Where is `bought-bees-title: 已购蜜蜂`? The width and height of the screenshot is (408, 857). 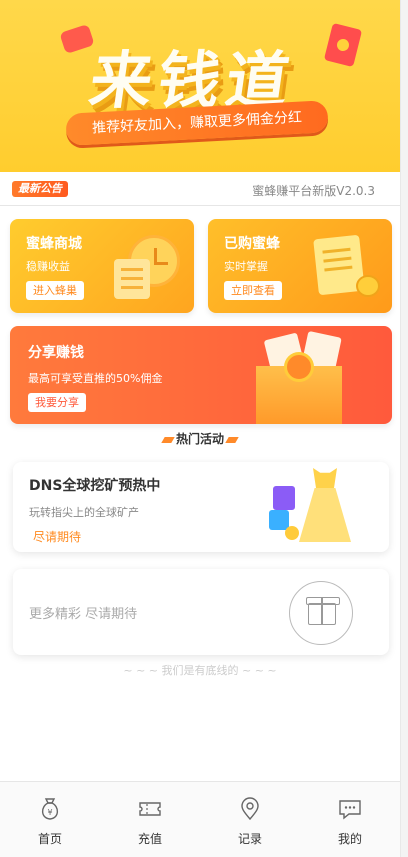 bought-bees-title: 已购蜜蜂 is located at coordinates (252, 244).